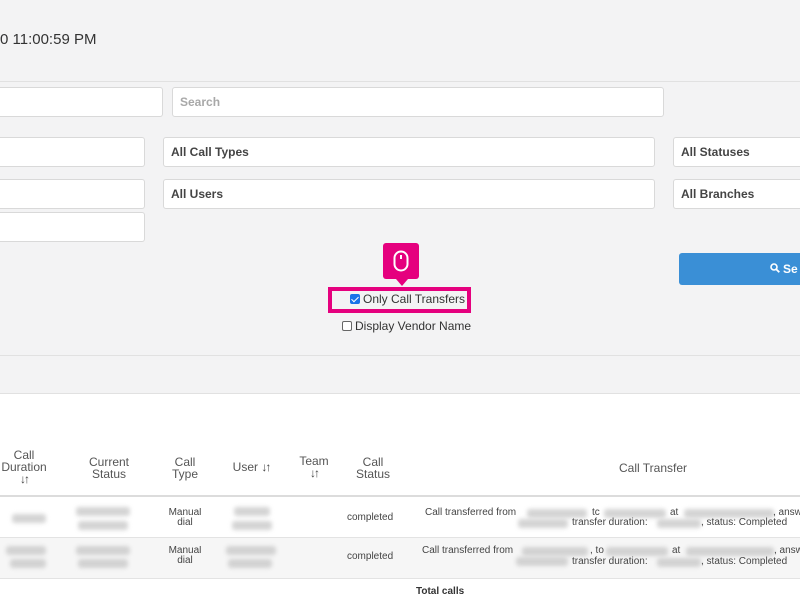 The height and width of the screenshot is (600, 800). Describe the element at coordinates (409, 194) in the screenshot. I see `users-select: All Users` at that location.